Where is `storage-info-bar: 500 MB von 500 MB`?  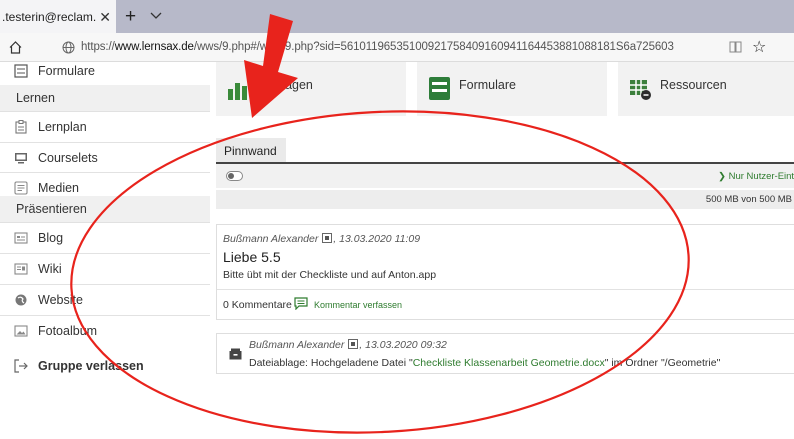
storage-info-bar: 500 MB von 500 MB is located at coordinates (505, 199).